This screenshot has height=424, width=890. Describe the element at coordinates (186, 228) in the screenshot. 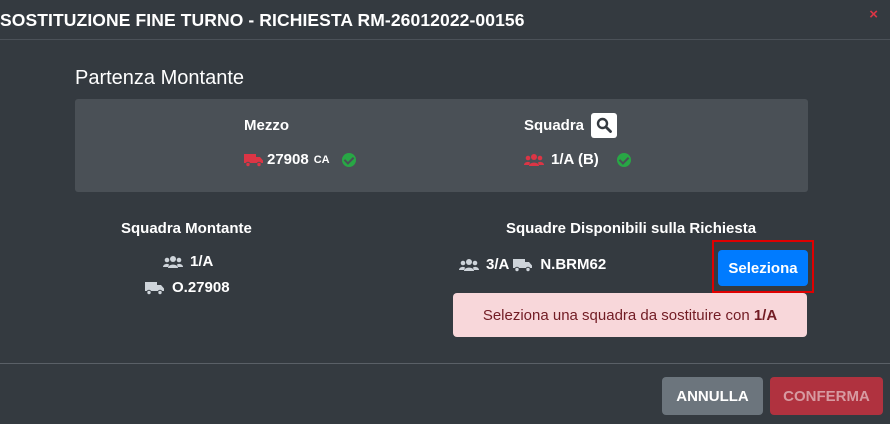

I see `montante-title: Squadra Montante` at that location.